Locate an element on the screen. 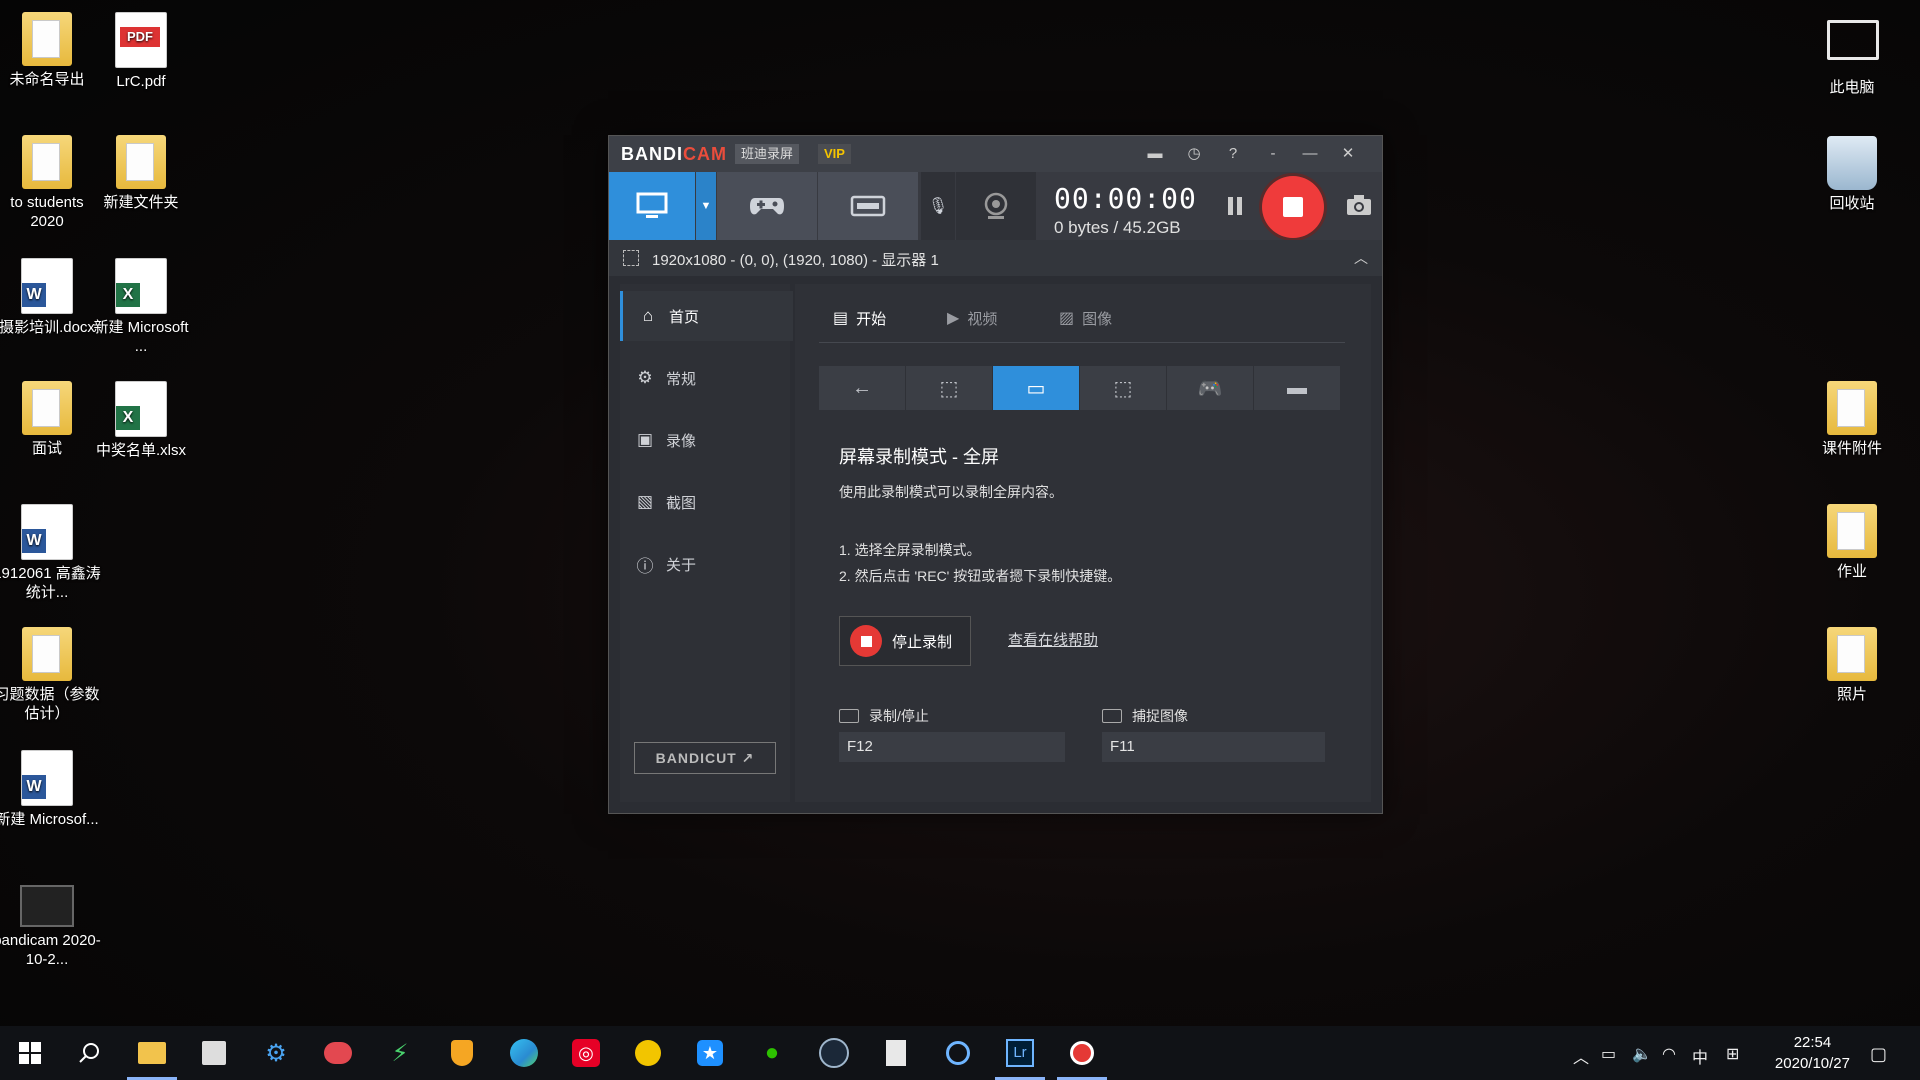 This screenshot has height=1080, width=1920. desktop-icon-this-pc: 此电脑 is located at coordinates (1852, 55).